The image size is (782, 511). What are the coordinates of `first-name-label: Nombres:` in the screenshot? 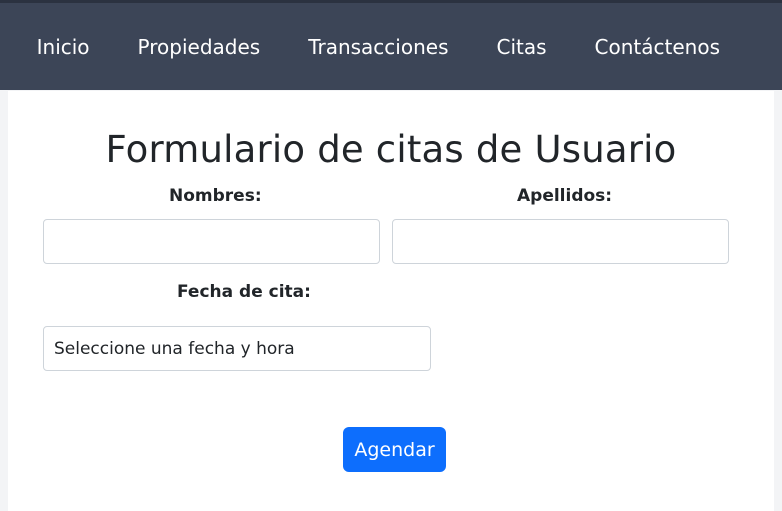 It's located at (215, 196).